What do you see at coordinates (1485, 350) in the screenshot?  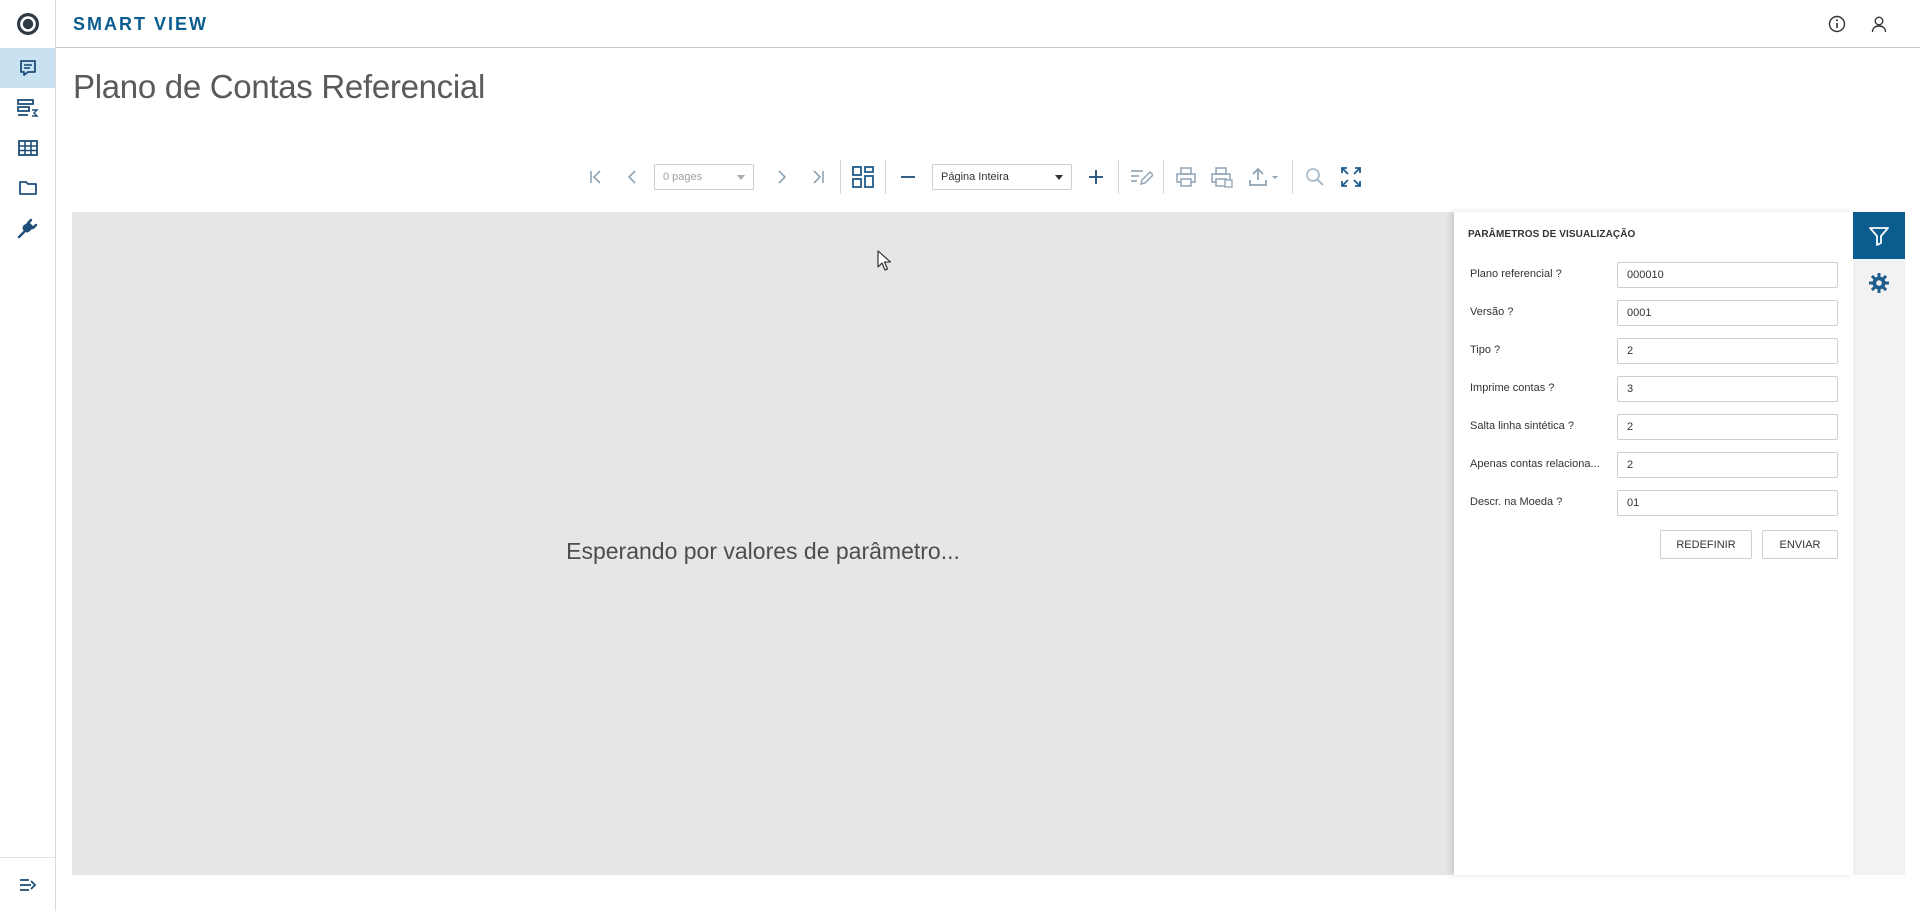 I see `param-label: Tipo ?` at bounding box center [1485, 350].